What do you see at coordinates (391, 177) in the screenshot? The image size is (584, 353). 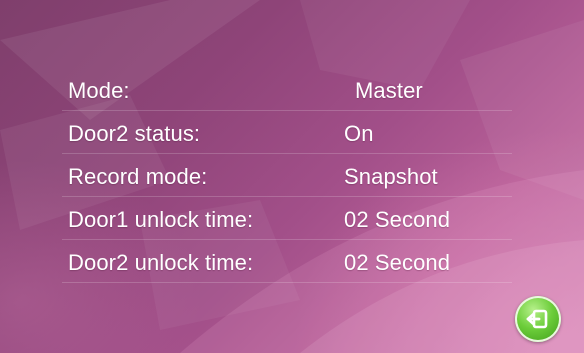 I see `record-mode-value: Snapshot` at bounding box center [391, 177].